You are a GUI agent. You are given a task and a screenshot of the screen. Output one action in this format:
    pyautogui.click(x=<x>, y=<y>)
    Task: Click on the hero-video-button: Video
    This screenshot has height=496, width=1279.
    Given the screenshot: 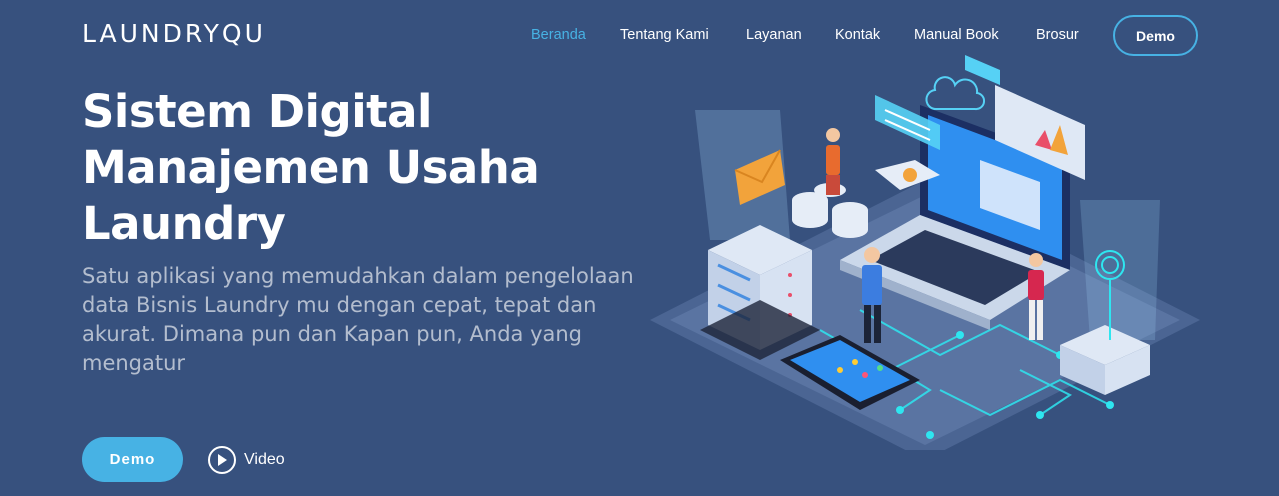 What is the action you would take?
    pyautogui.click(x=246, y=460)
    